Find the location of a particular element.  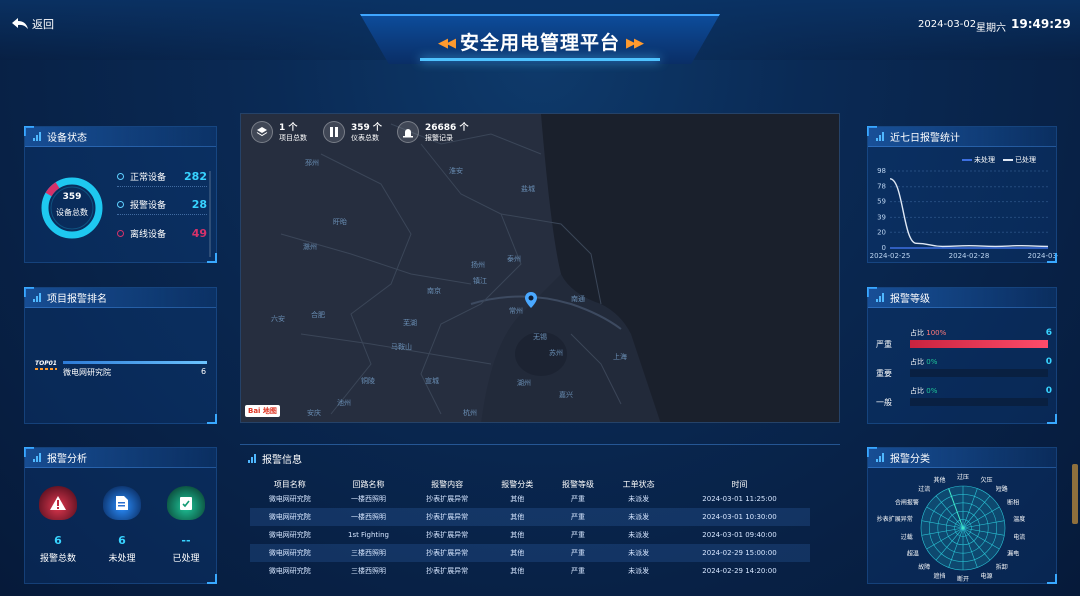

table-cell: 2024-02-29 14:20:00 is located at coordinates (739, 571).